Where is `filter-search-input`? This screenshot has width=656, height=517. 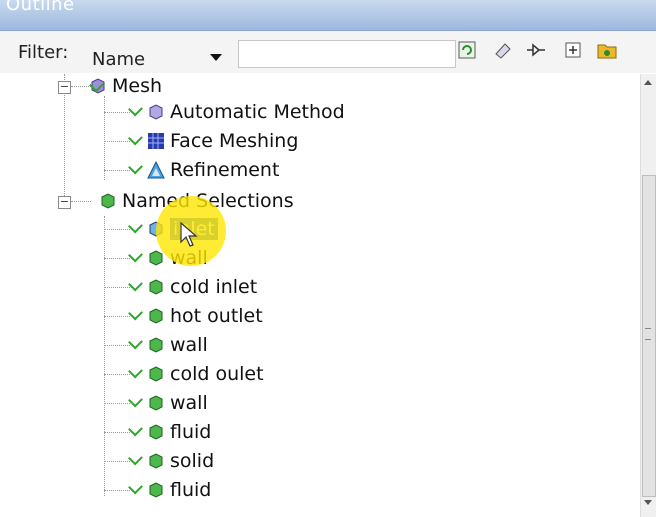 filter-search-input is located at coordinates (347, 54).